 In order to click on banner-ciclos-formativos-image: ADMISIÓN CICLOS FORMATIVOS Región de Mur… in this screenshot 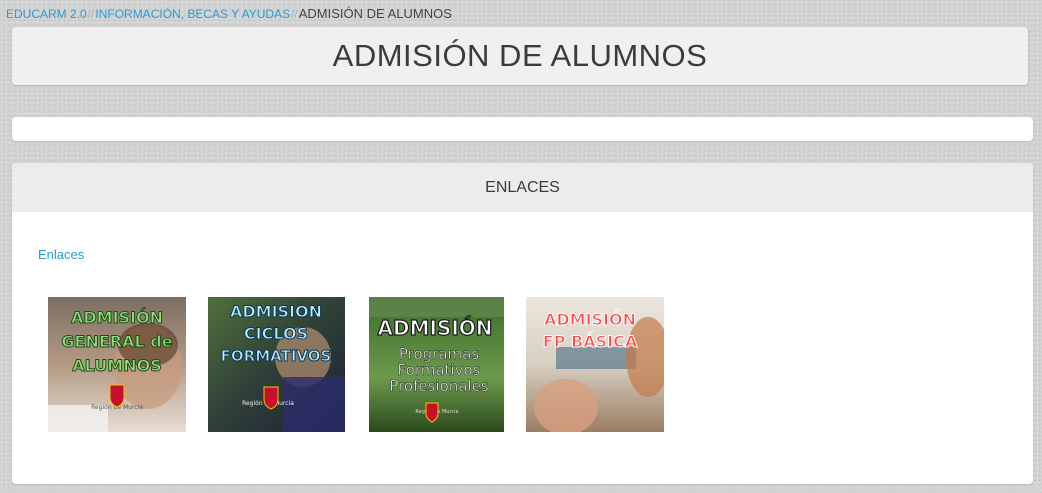, I will do `click(276, 364)`.